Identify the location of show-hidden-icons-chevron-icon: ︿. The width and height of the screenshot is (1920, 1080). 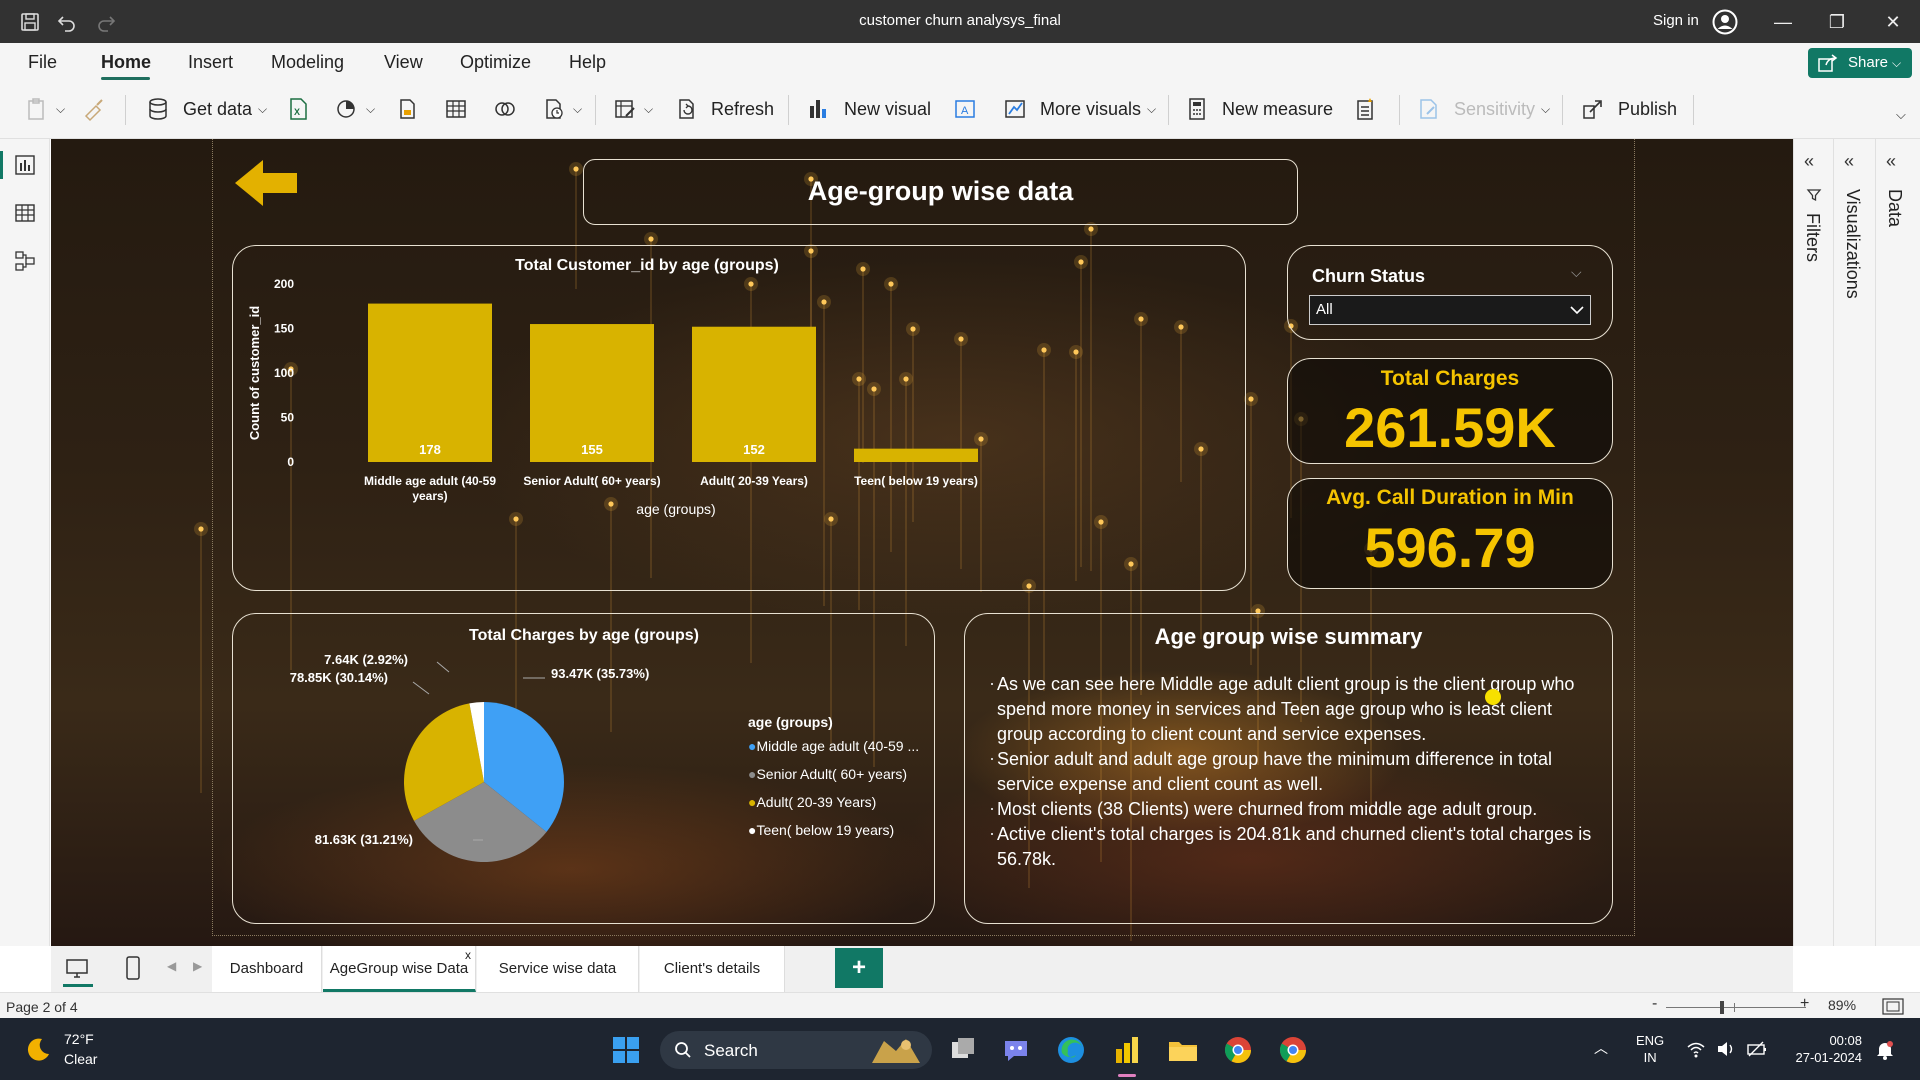
(1601, 1048).